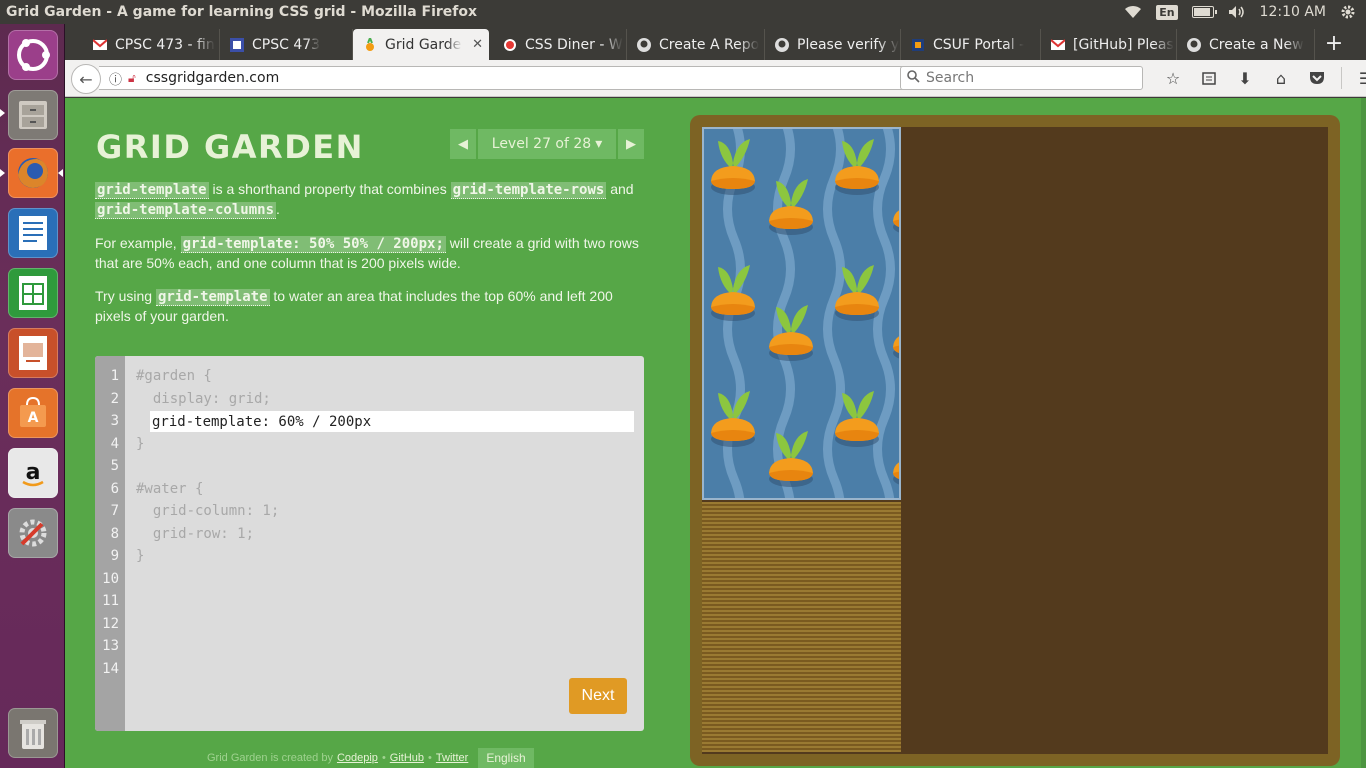 The height and width of the screenshot is (768, 1366). Describe the element at coordinates (696, 44) in the screenshot. I see `tab-create-repo: Create A Repo` at that location.